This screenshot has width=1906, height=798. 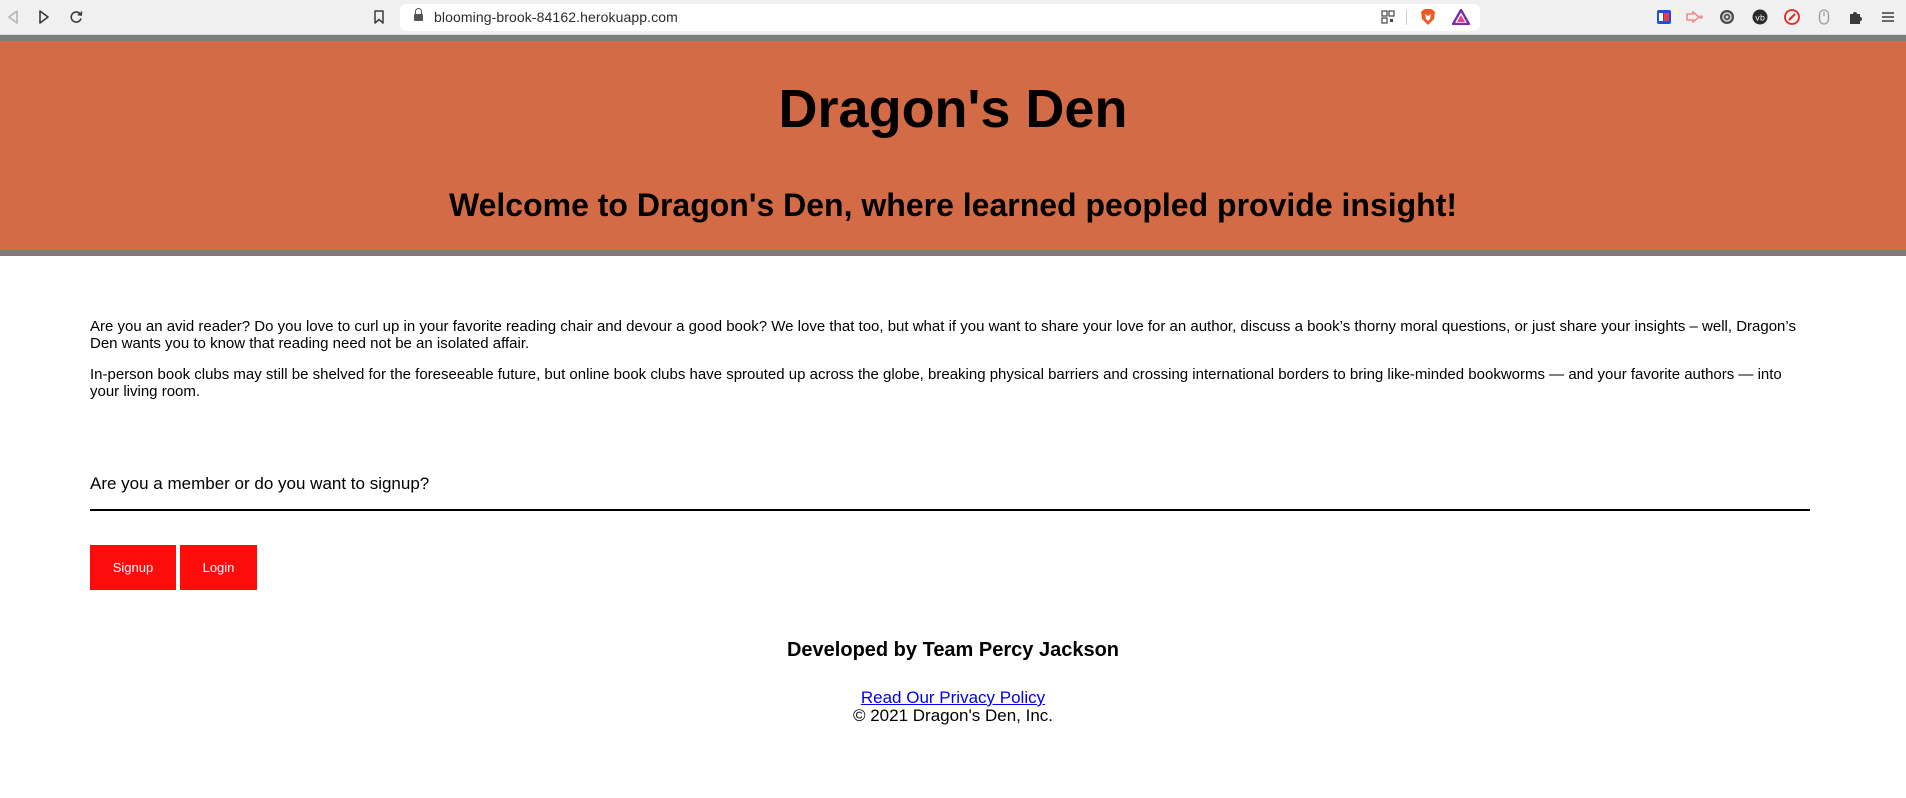 What do you see at coordinates (1428, 17) in the screenshot?
I see `brave-shield-icon` at bounding box center [1428, 17].